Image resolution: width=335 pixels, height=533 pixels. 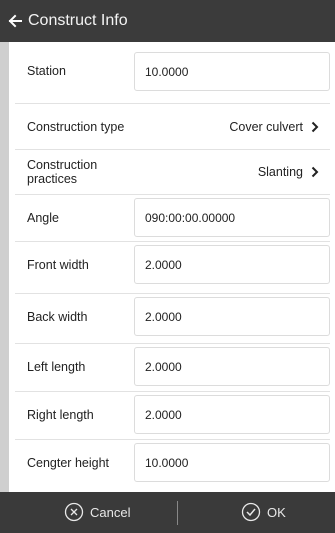 I want to click on angle-row: Angle 090:00:00.00000, so click(x=170, y=217).